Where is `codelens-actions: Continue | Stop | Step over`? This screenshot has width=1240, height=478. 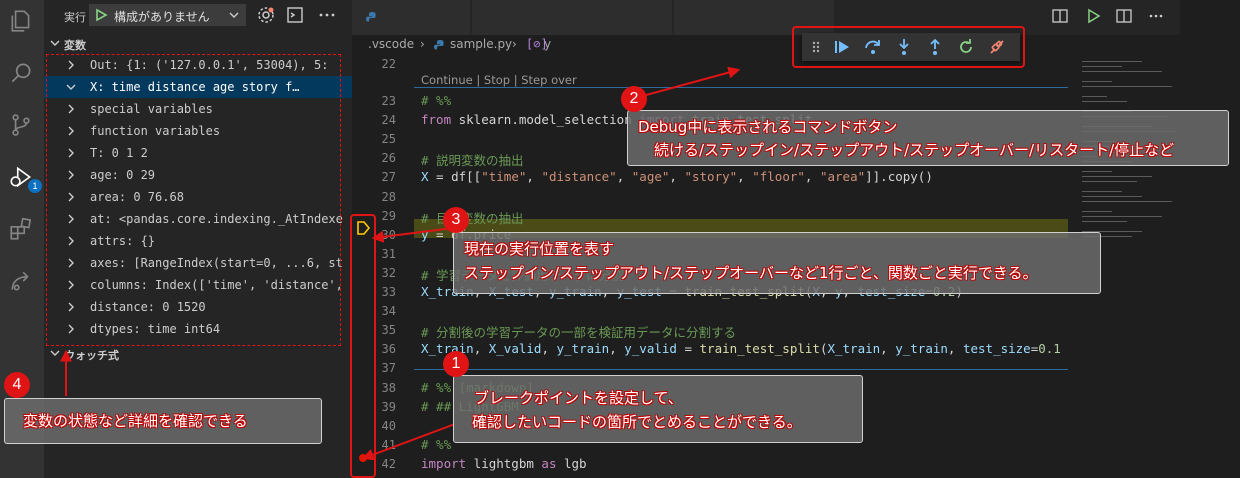
codelens-actions: Continue | Stop | Step over is located at coordinates (499, 80).